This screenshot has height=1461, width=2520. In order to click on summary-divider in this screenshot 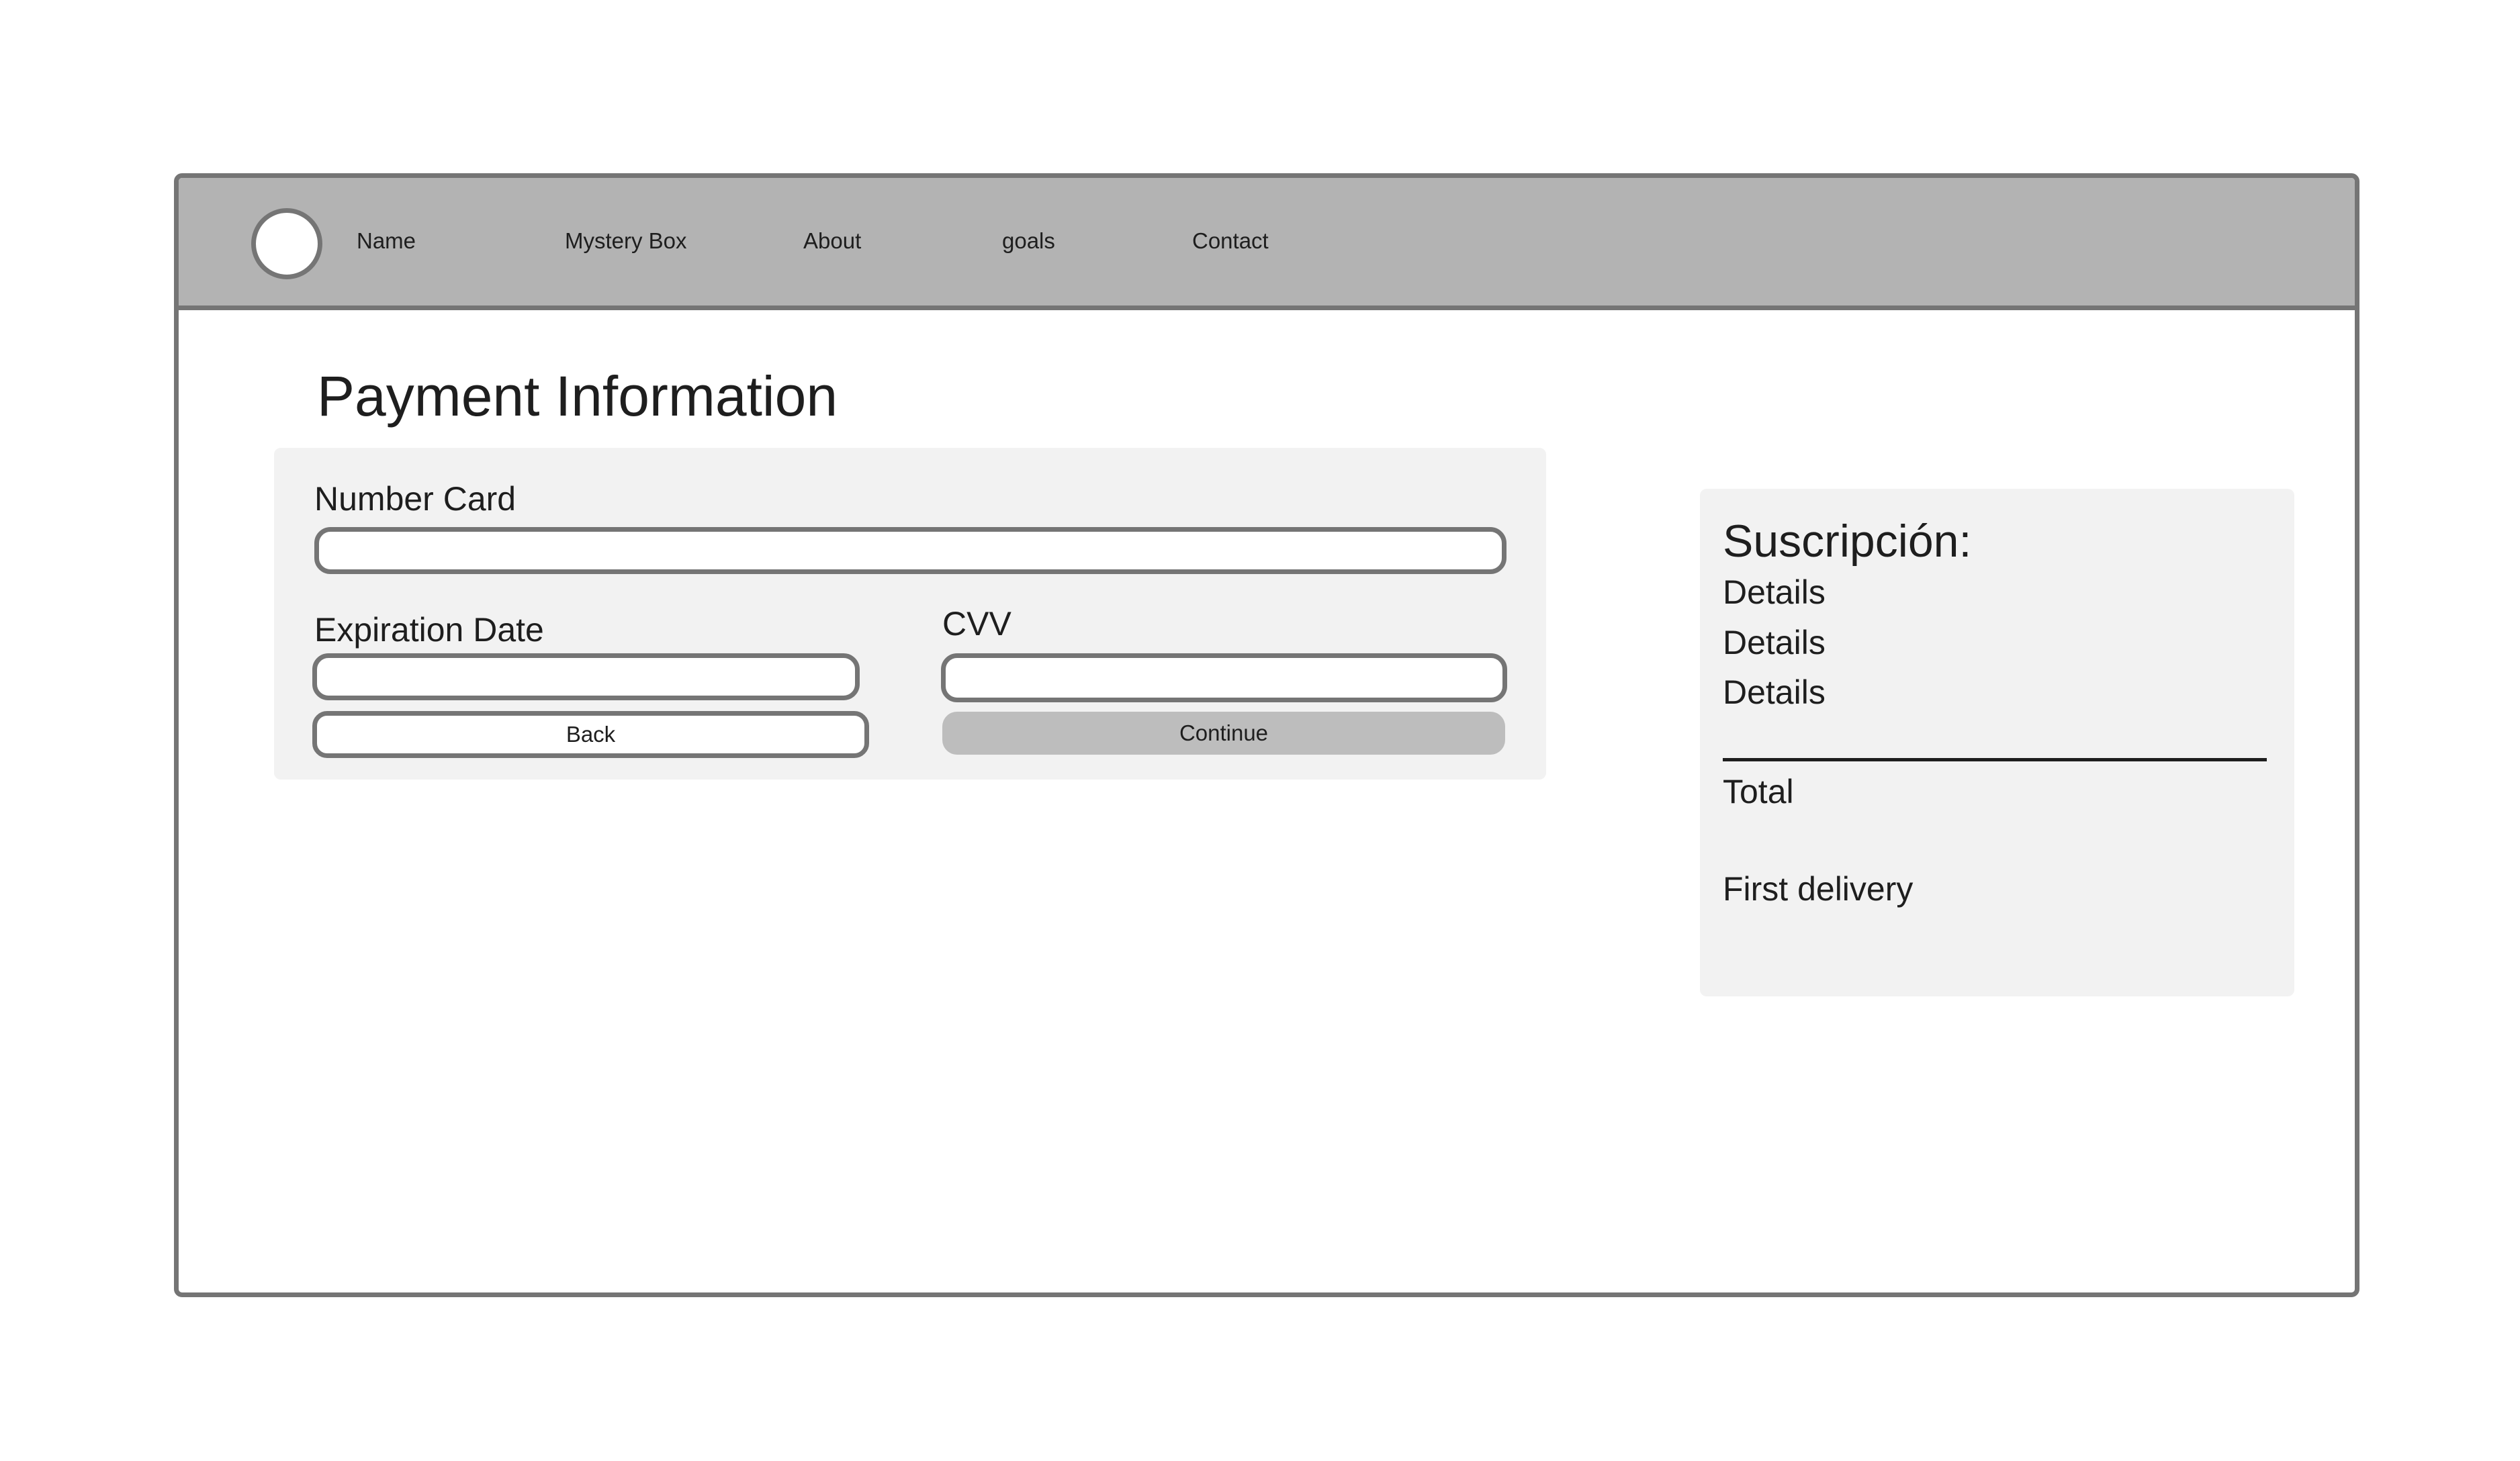, I will do `click(1995, 759)`.